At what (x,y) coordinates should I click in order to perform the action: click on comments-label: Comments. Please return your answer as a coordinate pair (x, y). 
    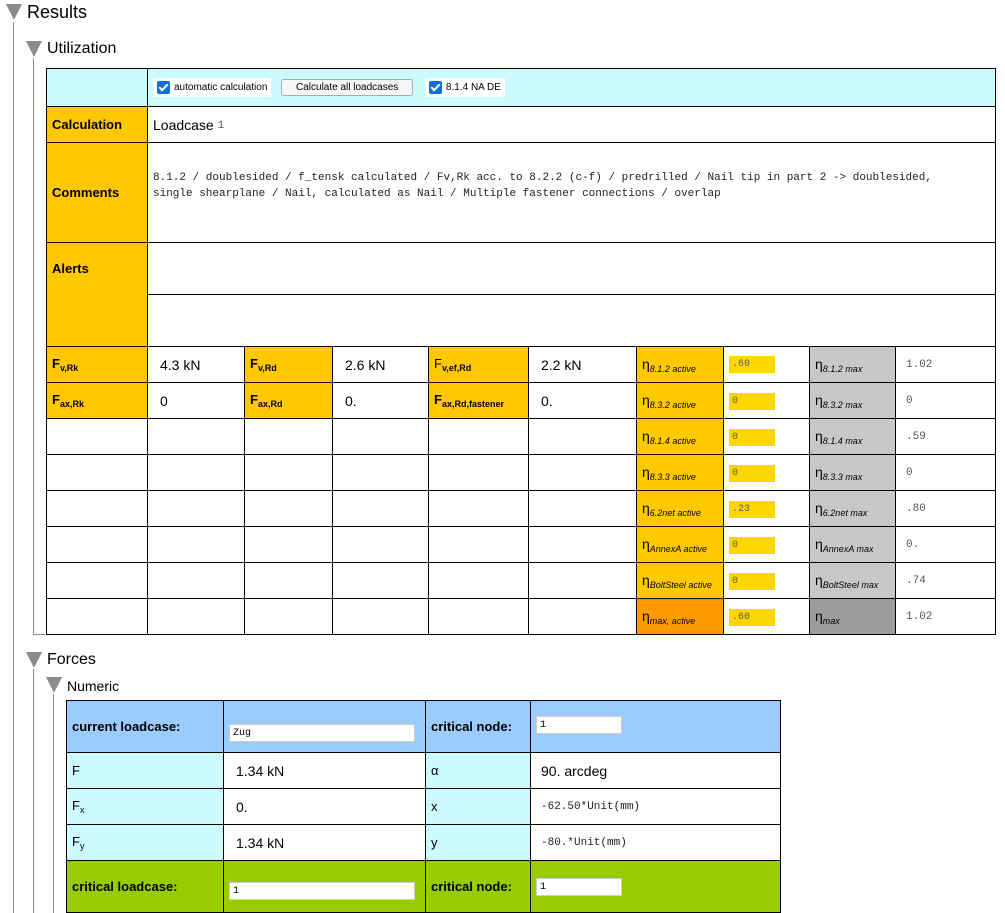
    Looking at the image, I should click on (97, 192).